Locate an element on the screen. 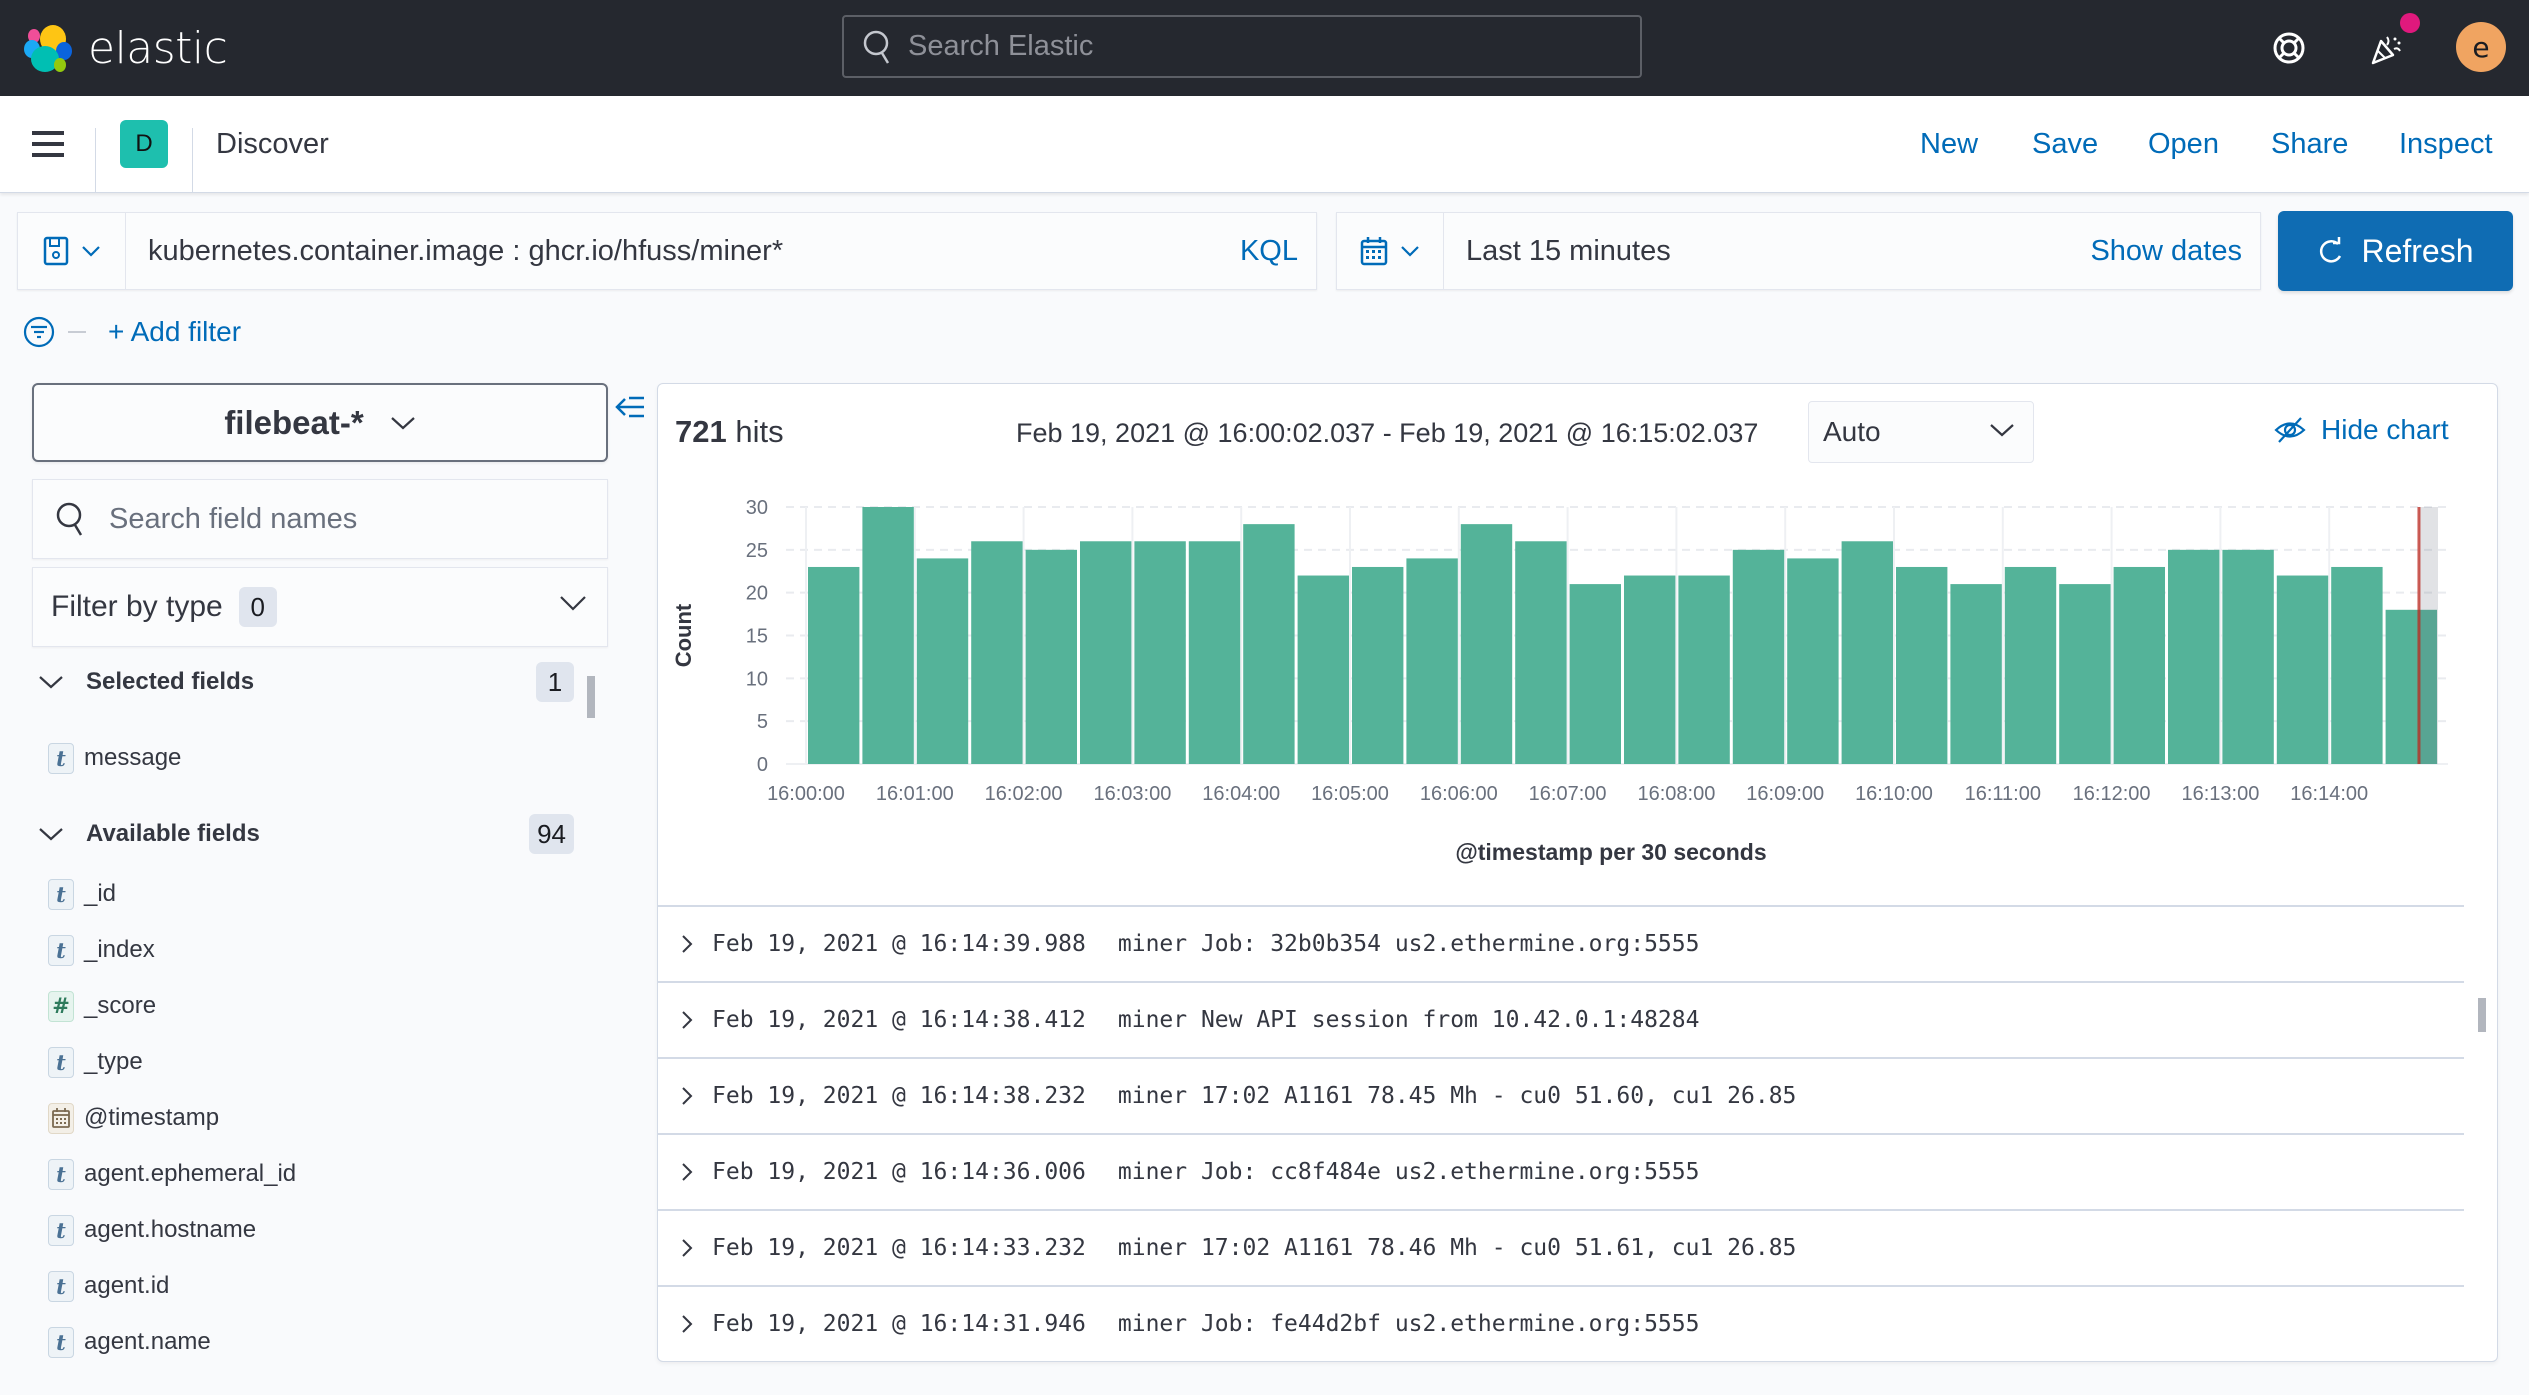 The height and width of the screenshot is (1395, 2529). field-item: t agent.id is located at coordinates (108, 1286).